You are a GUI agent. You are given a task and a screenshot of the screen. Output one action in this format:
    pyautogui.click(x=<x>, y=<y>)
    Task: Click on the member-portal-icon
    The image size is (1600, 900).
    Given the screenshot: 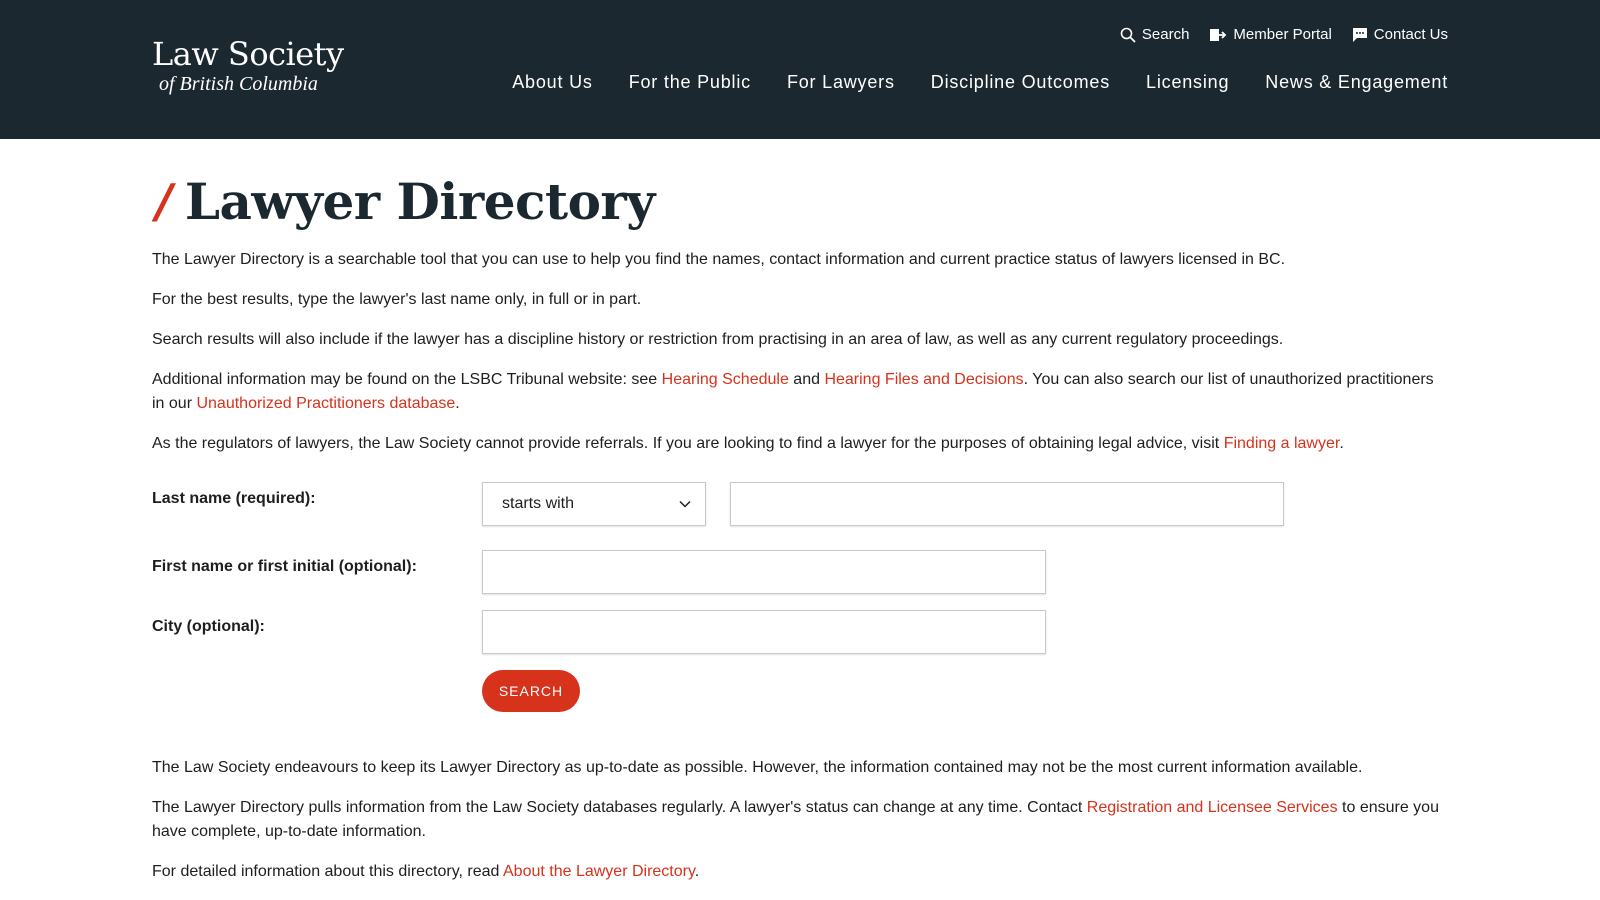 What is the action you would take?
    pyautogui.click(x=1218, y=35)
    